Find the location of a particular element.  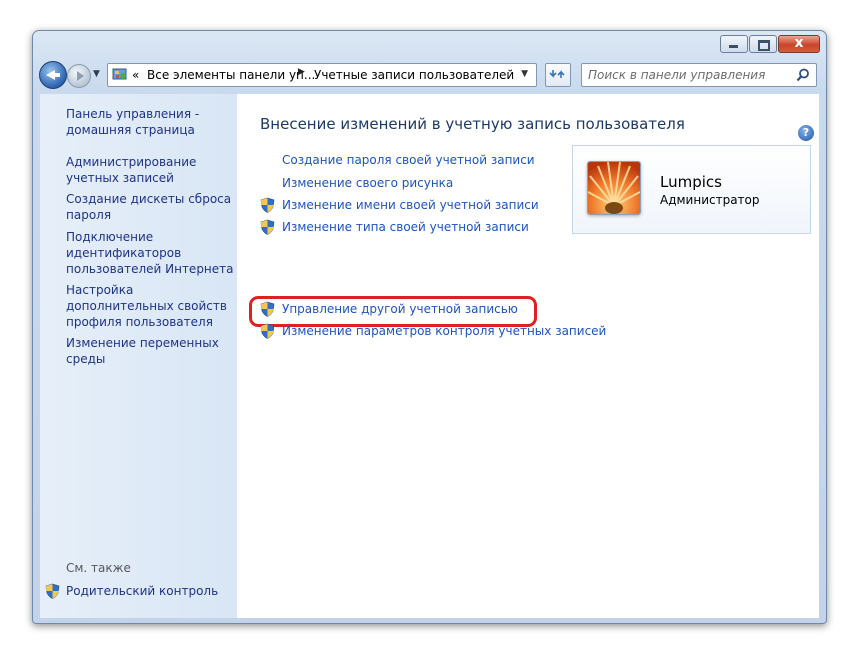

sidebar-link-control-panel-home: Панель управления - домашняя страница is located at coordinates (152, 122).